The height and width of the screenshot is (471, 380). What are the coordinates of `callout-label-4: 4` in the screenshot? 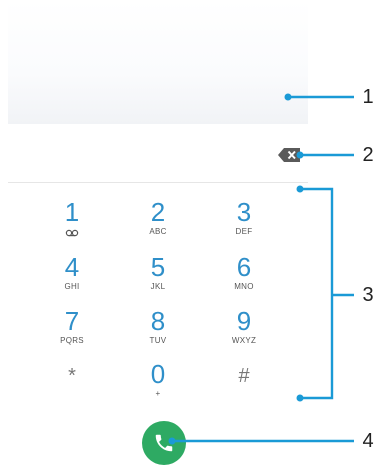 It's located at (368, 441).